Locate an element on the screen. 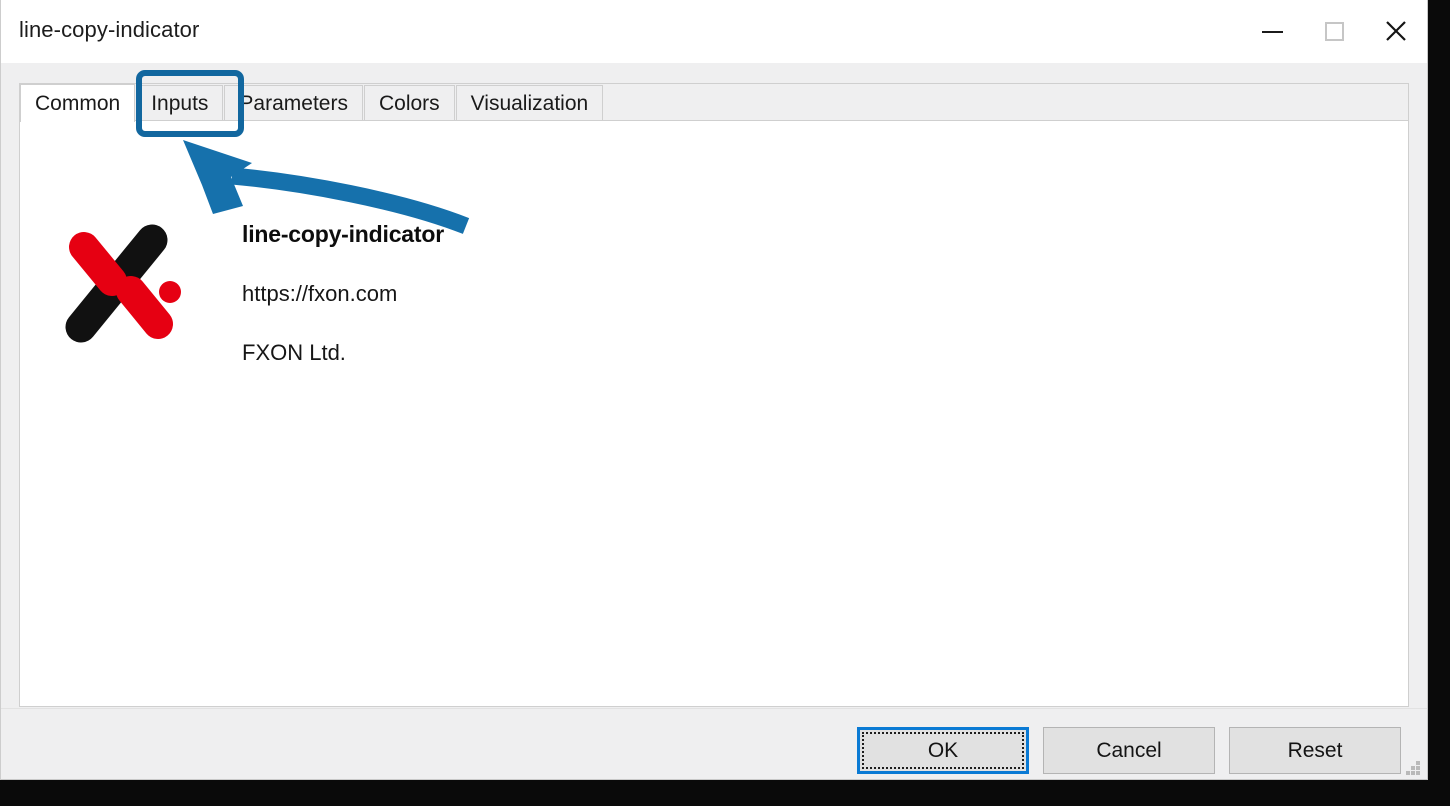 This screenshot has width=1450, height=806. tab-label: Parameters is located at coordinates (293, 103).